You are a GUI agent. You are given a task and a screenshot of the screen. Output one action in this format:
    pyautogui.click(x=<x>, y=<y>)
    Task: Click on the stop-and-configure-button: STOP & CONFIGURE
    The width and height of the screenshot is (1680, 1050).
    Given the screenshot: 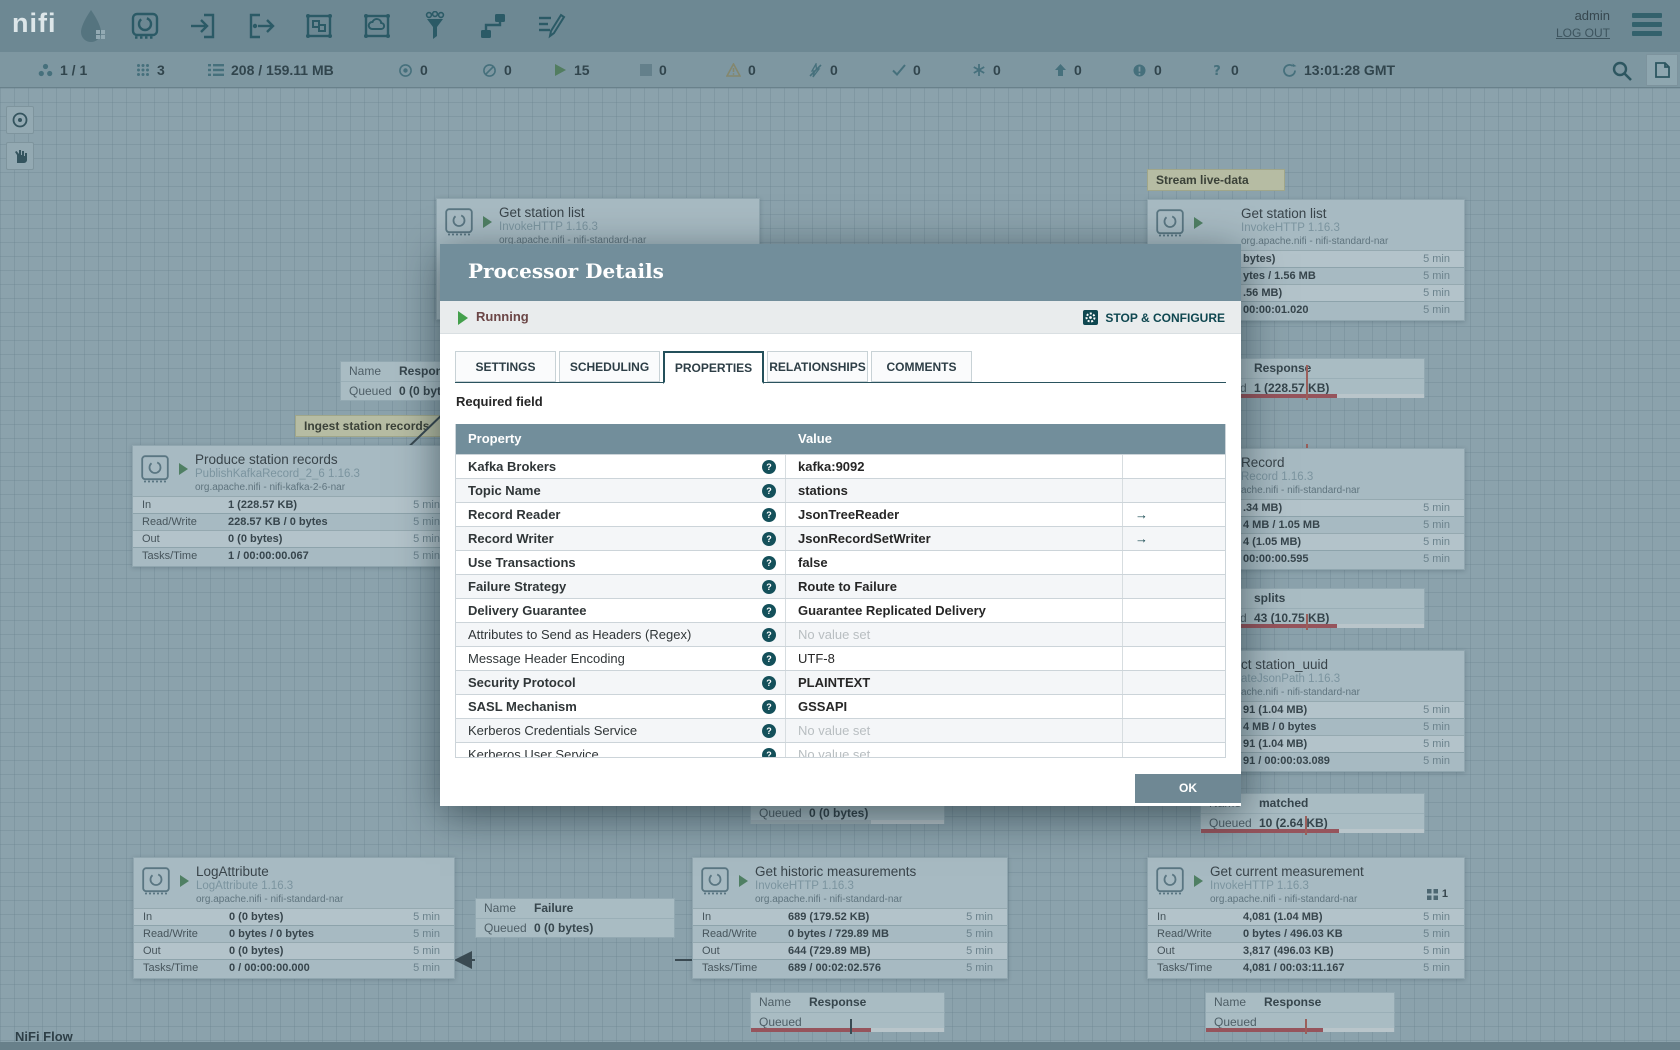 What is the action you would take?
    pyautogui.click(x=1153, y=317)
    